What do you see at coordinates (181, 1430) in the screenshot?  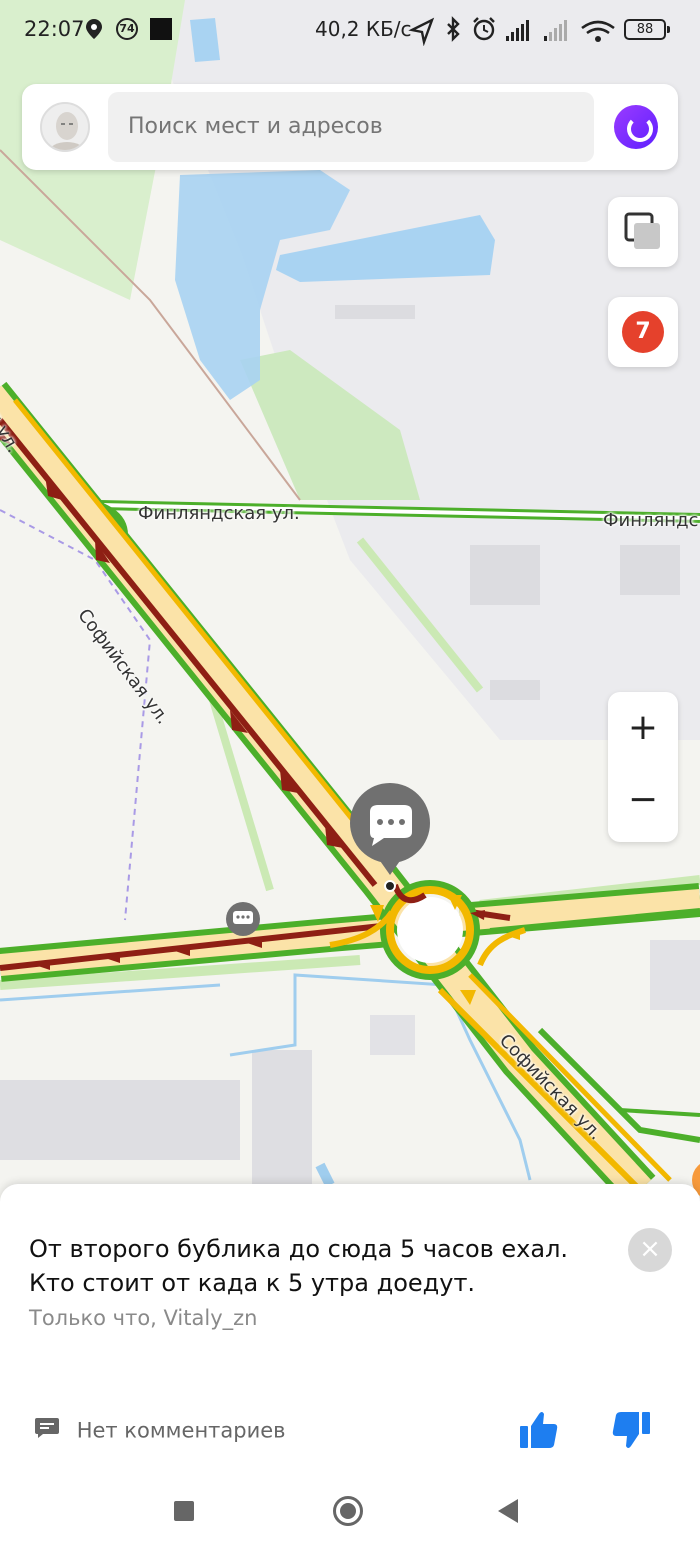 I see `comments-label: Нет комментариев` at bounding box center [181, 1430].